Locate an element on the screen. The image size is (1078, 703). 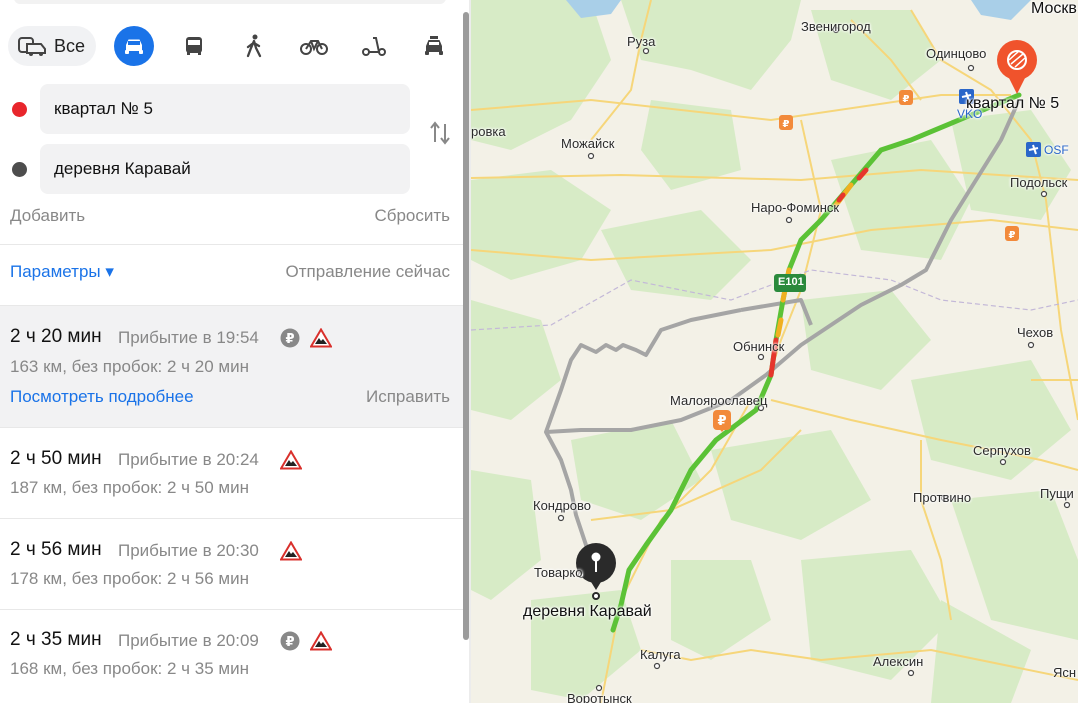
end-point-dot is located at coordinates (19, 169).